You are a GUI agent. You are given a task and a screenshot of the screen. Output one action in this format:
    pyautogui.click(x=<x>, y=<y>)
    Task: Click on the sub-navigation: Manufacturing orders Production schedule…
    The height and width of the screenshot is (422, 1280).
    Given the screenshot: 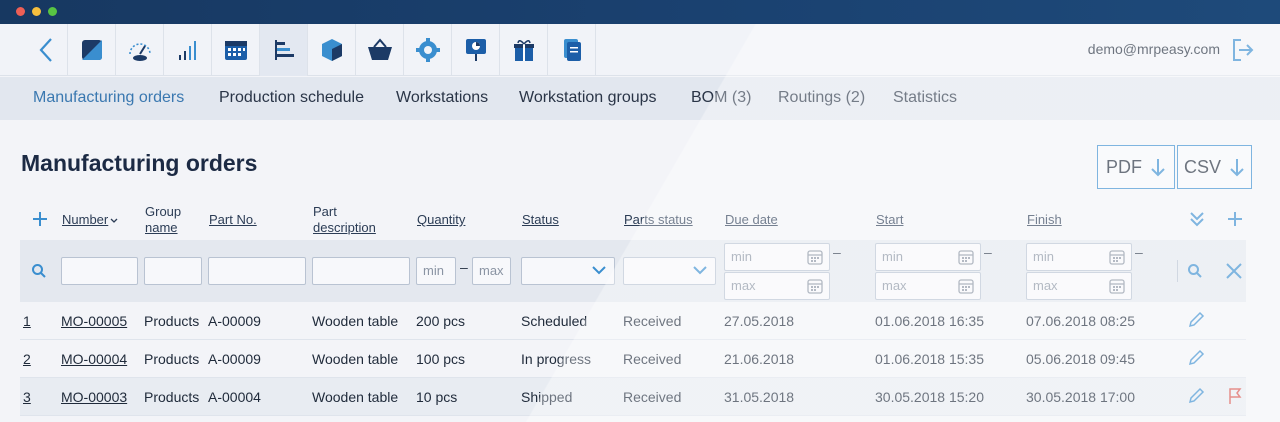 What is the action you would take?
    pyautogui.click(x=640, y=98)
    